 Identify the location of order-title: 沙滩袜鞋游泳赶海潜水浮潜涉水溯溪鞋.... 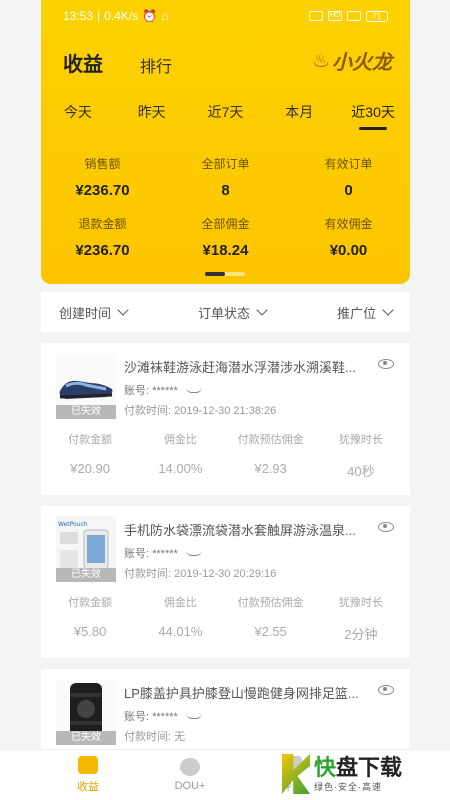
(240, 367).